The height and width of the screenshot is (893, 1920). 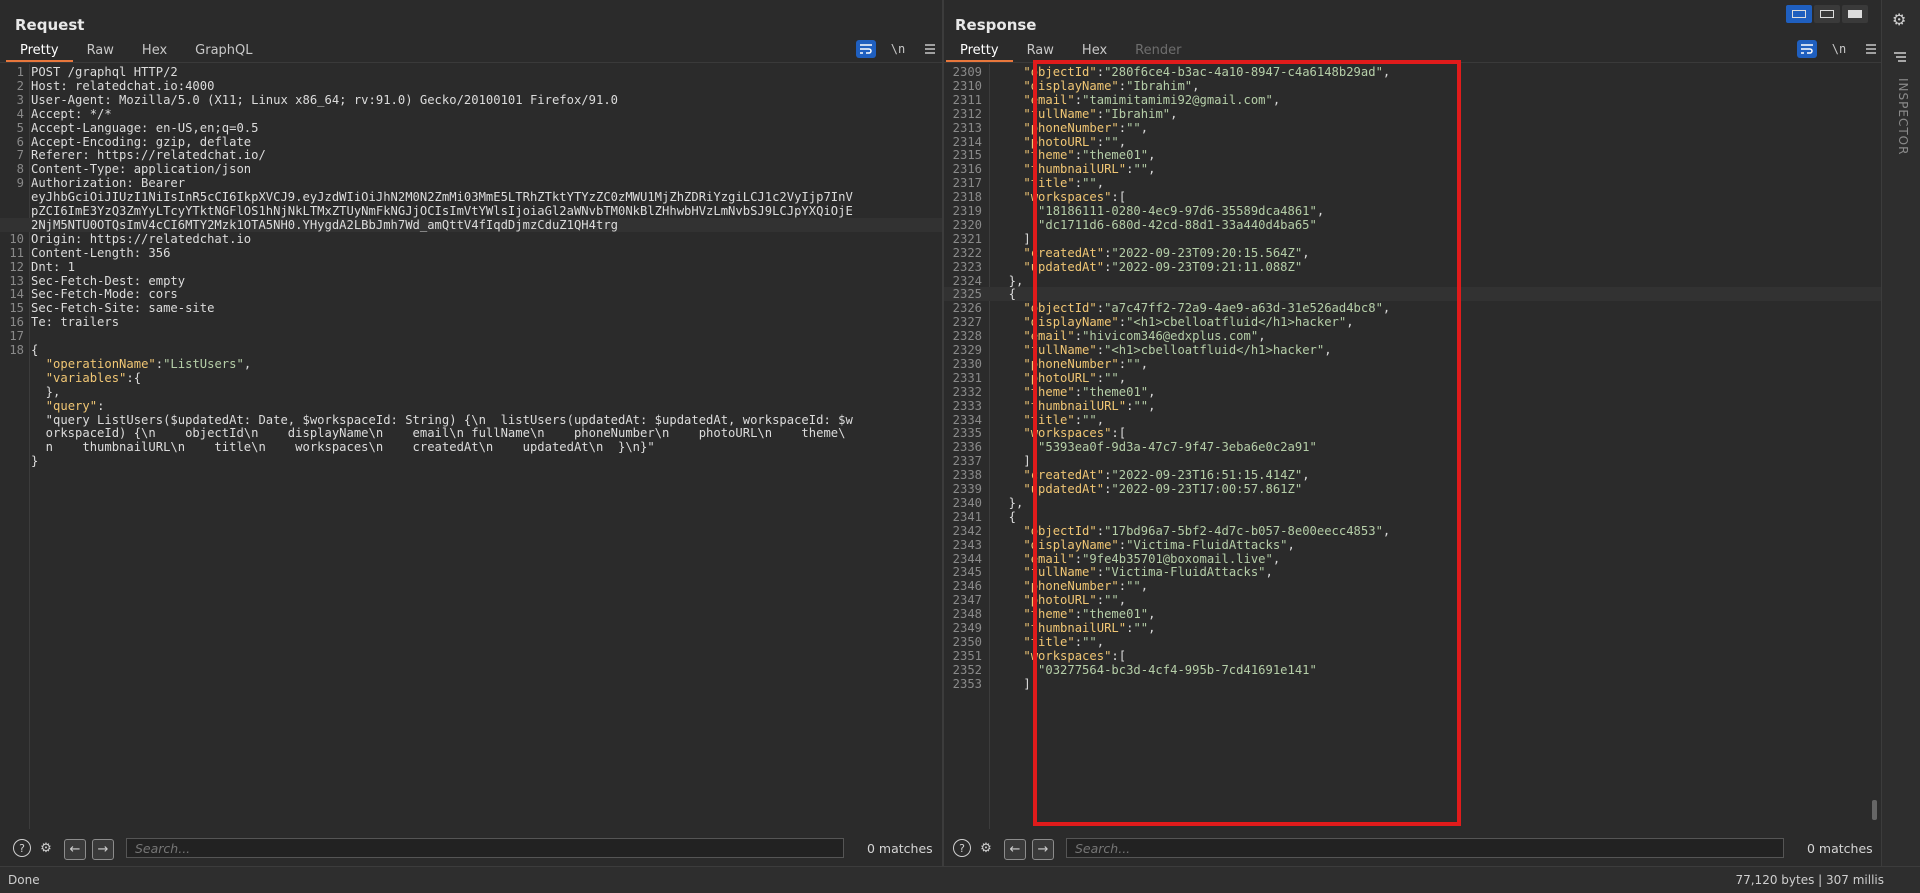 What do you see at coordinates (1412, 364) in the screenshot?
I see `response-code-line: 2330 "phoneNumber":"",` at bounding box center [1412, 364].